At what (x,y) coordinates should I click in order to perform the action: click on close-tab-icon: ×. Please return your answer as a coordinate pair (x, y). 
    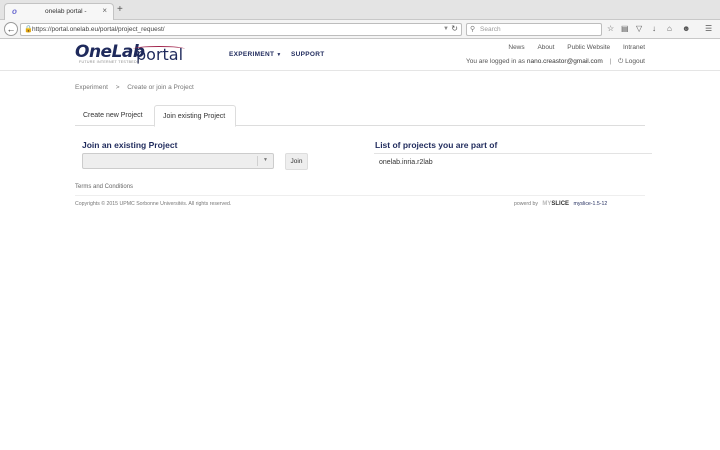
    Looking at the image, I should click on (104, 10).